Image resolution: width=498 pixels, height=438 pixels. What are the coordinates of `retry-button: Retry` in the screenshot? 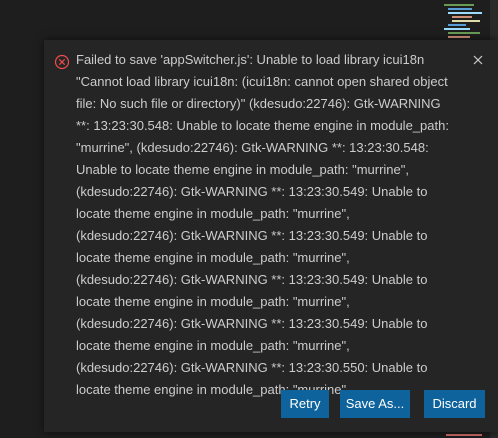 It's located at (305, 404).